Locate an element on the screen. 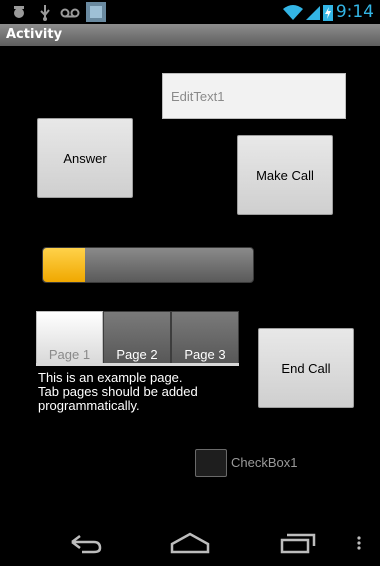 This screenshot has width=380, height=566. end-call-button: End Call is located at coordinates (306, 368).